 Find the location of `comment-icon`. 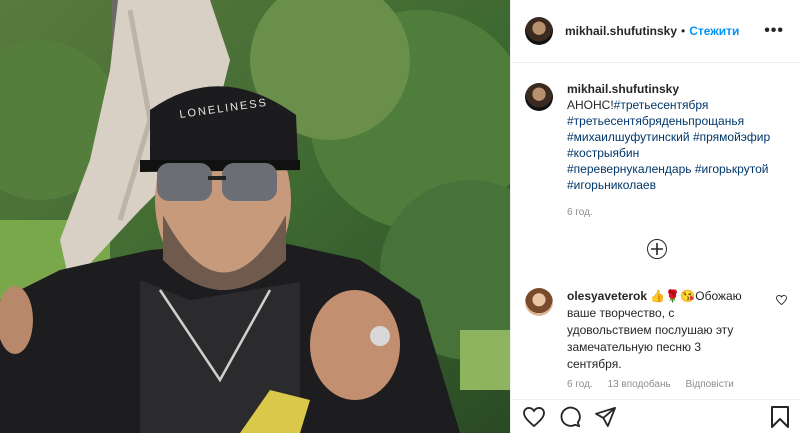

comment-icon is located at coordinates (570, 416).